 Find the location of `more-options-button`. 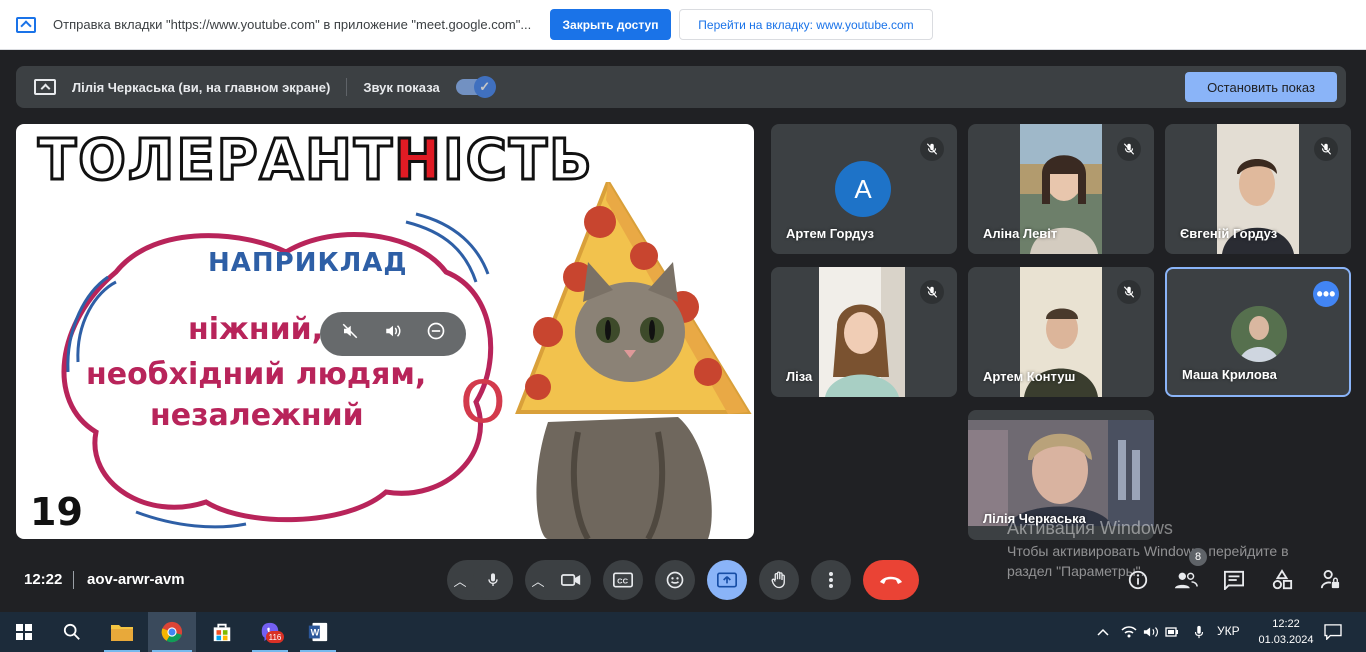

more-options-button is located at coordinates (831, 580).